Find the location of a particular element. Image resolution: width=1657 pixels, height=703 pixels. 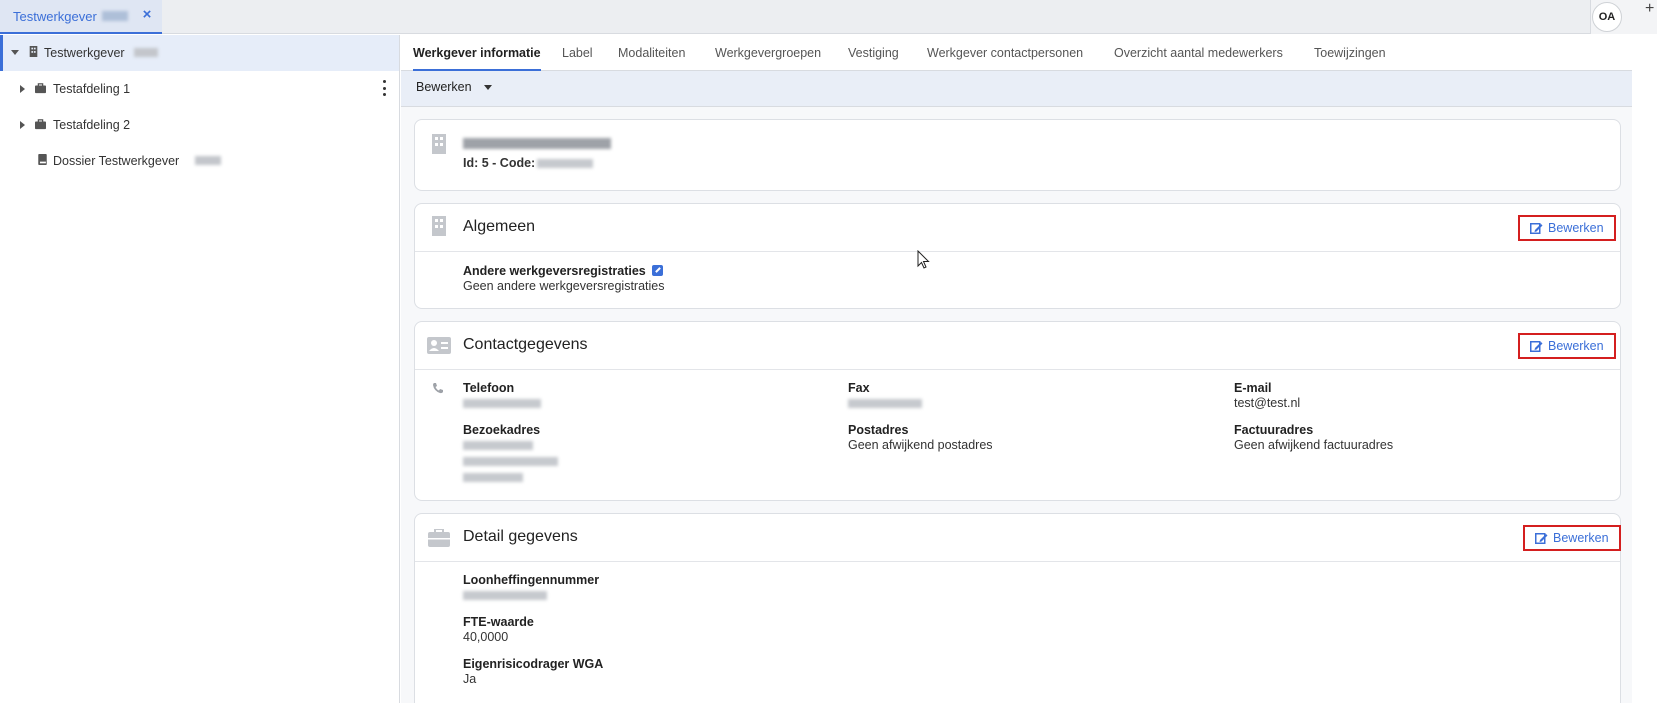

email-label: E-mail is located at coordinates (1253, 388).